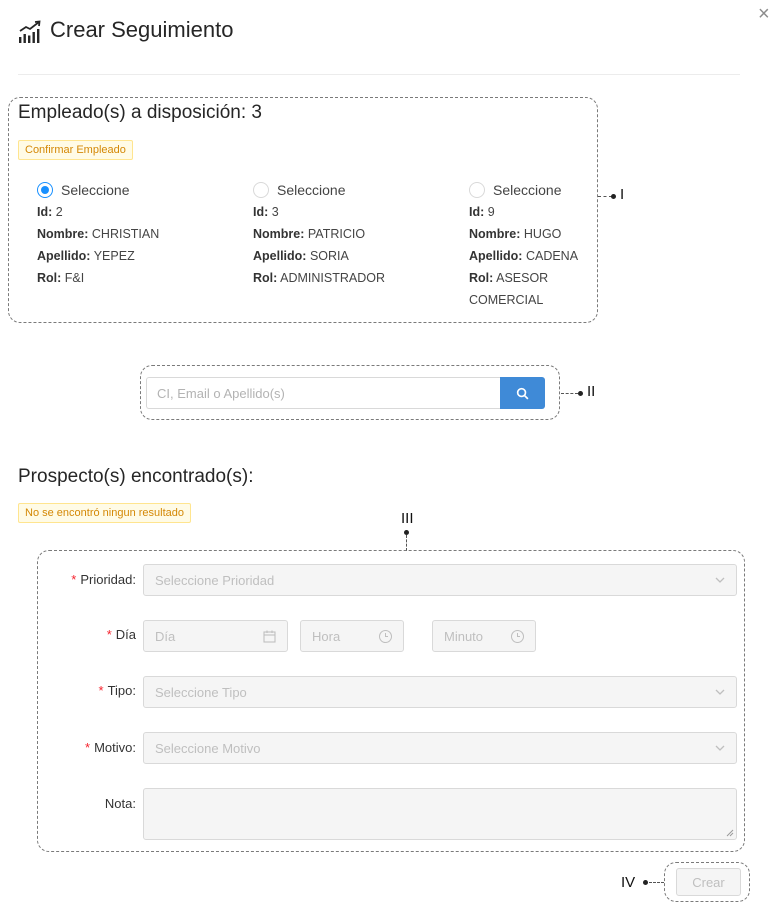  What do you see at coordinates (137, 190) in the screenshot?
I see `employee-radio-1: Seleccione` at bounding box center [137, 190].